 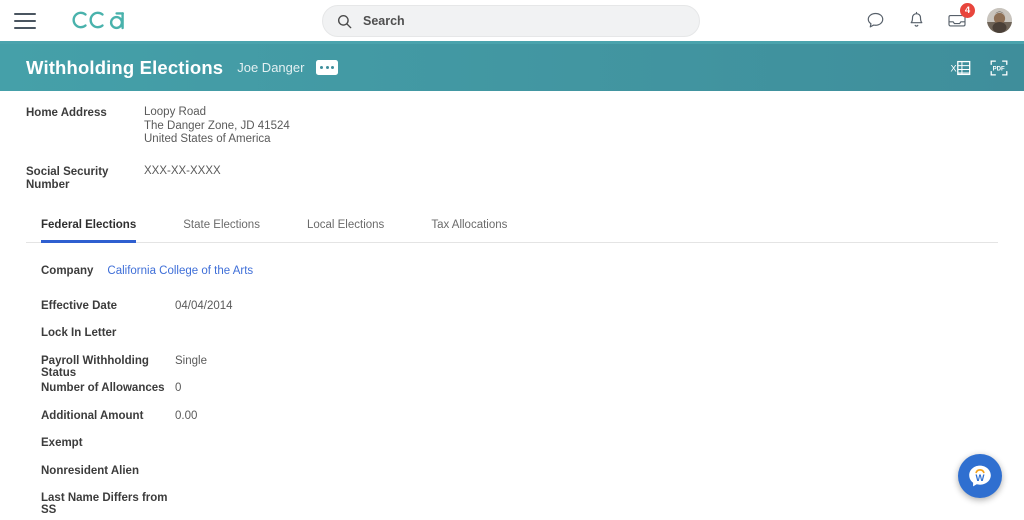 I want to click on inbox-badge-count: 4, so click(x=967, y=10).